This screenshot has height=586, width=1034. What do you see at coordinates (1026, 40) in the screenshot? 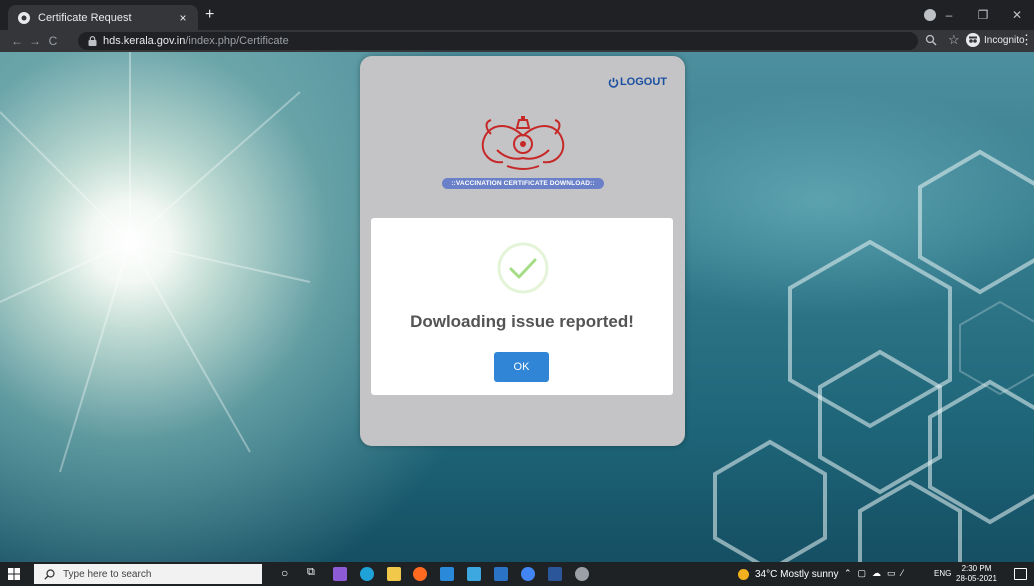
I see `menu-kebab-icon: ⋮` at bounding box center [1026, 40].